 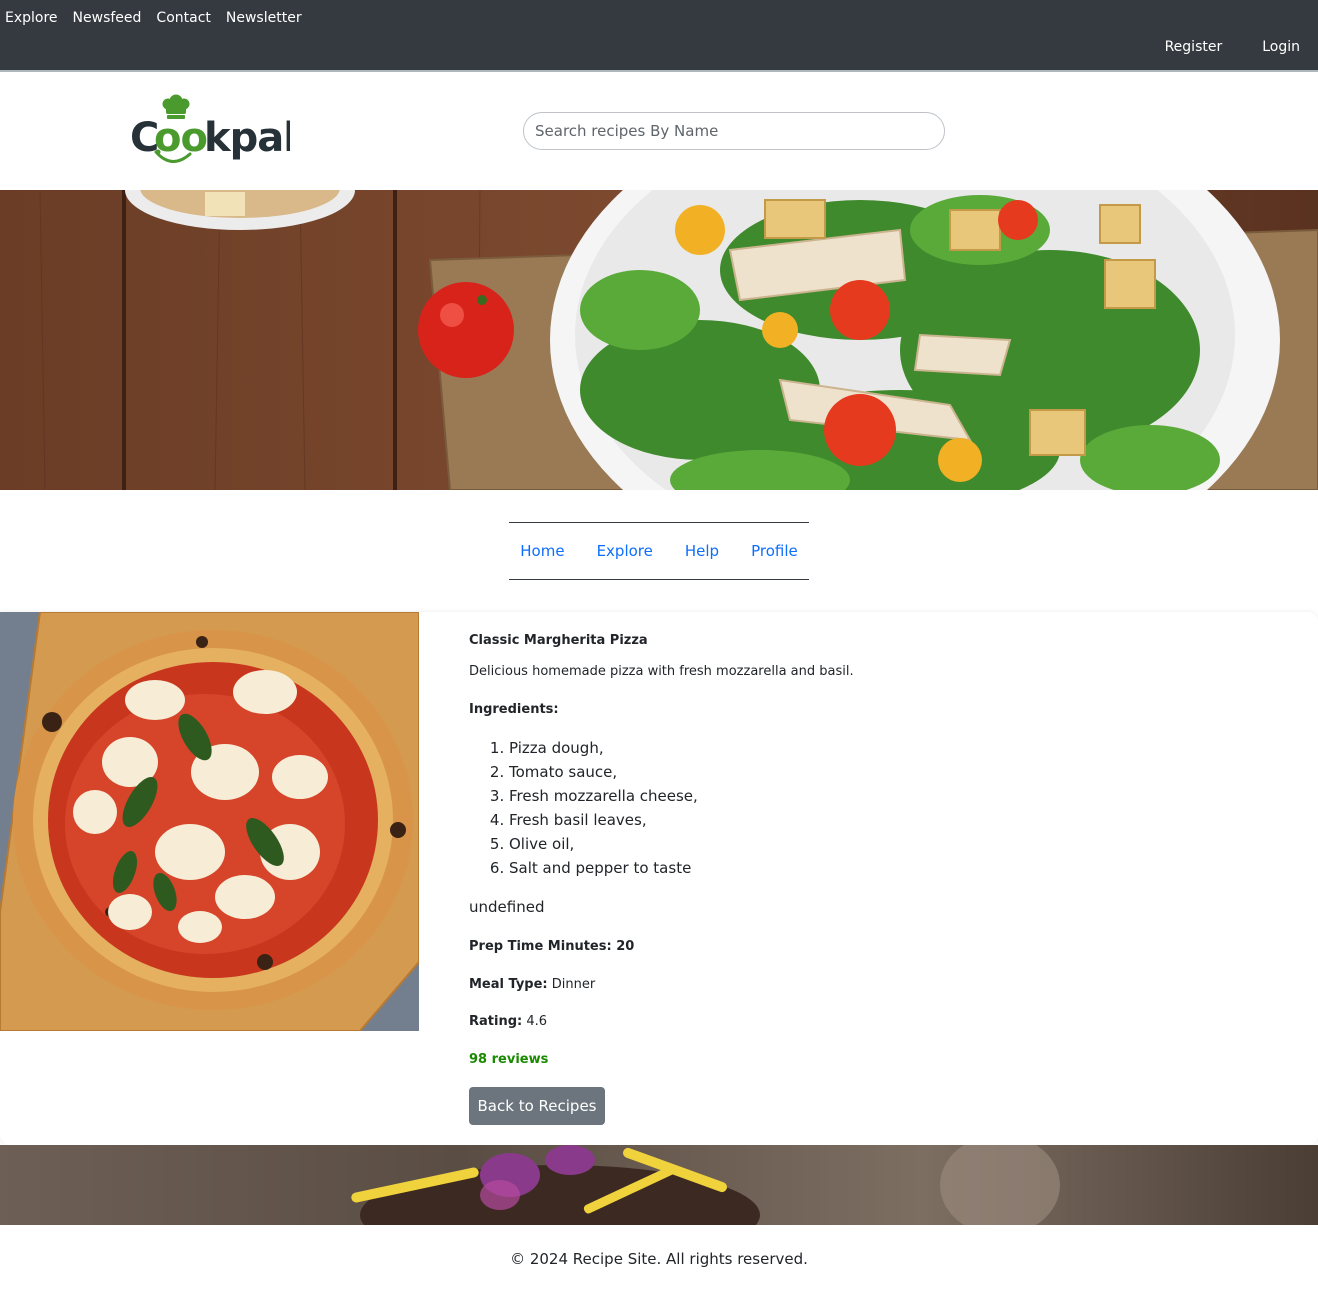 What do you see at coordinates (1194, 47) in the screenshot?
I see `register-link: Register` at bounding box center [1194, 47].